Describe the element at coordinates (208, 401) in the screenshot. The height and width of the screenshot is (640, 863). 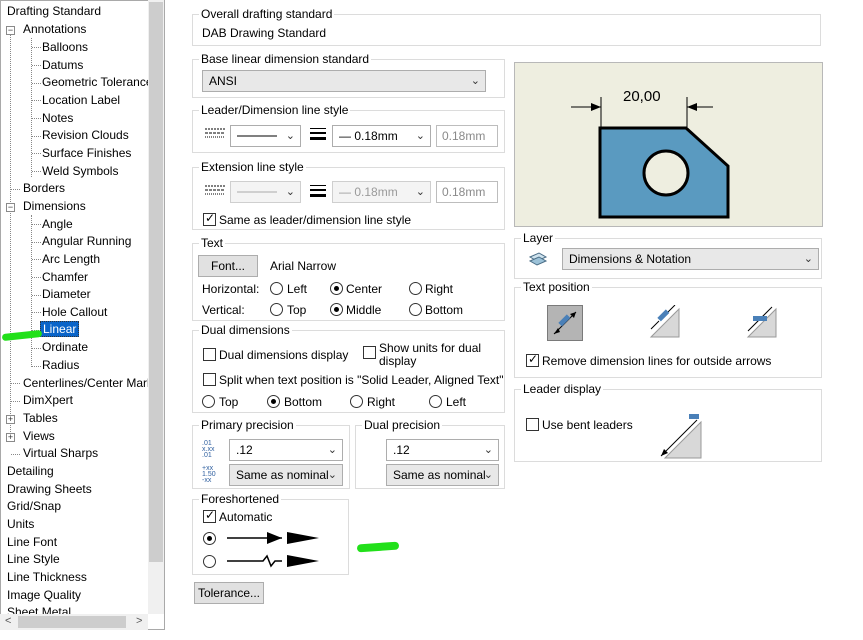
I see `dual-top-radio` at that location.